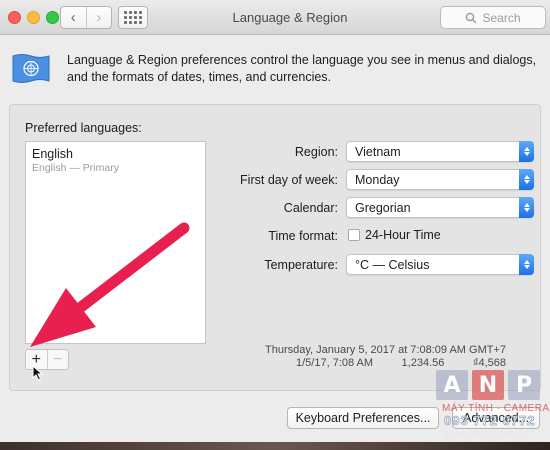 The width and height of the screenshot is (550, 450). I want to click on watermark-letter: A, so click(452, 385).